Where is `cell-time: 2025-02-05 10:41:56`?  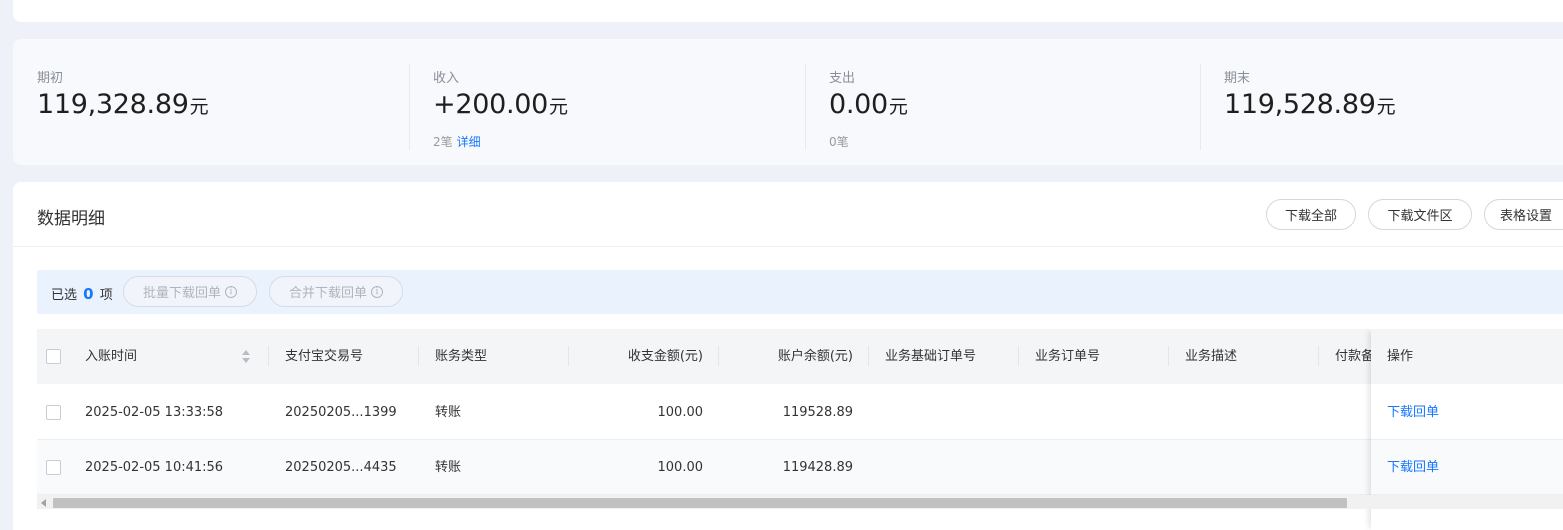 cell-time: 2025-02-05 10:41:56 is located at coordinates (154, 467).